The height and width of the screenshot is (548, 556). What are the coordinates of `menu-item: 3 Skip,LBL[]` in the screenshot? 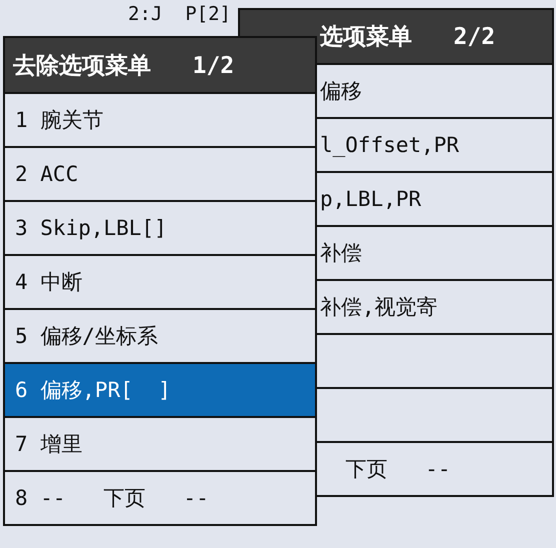 It's located at (160, 229).